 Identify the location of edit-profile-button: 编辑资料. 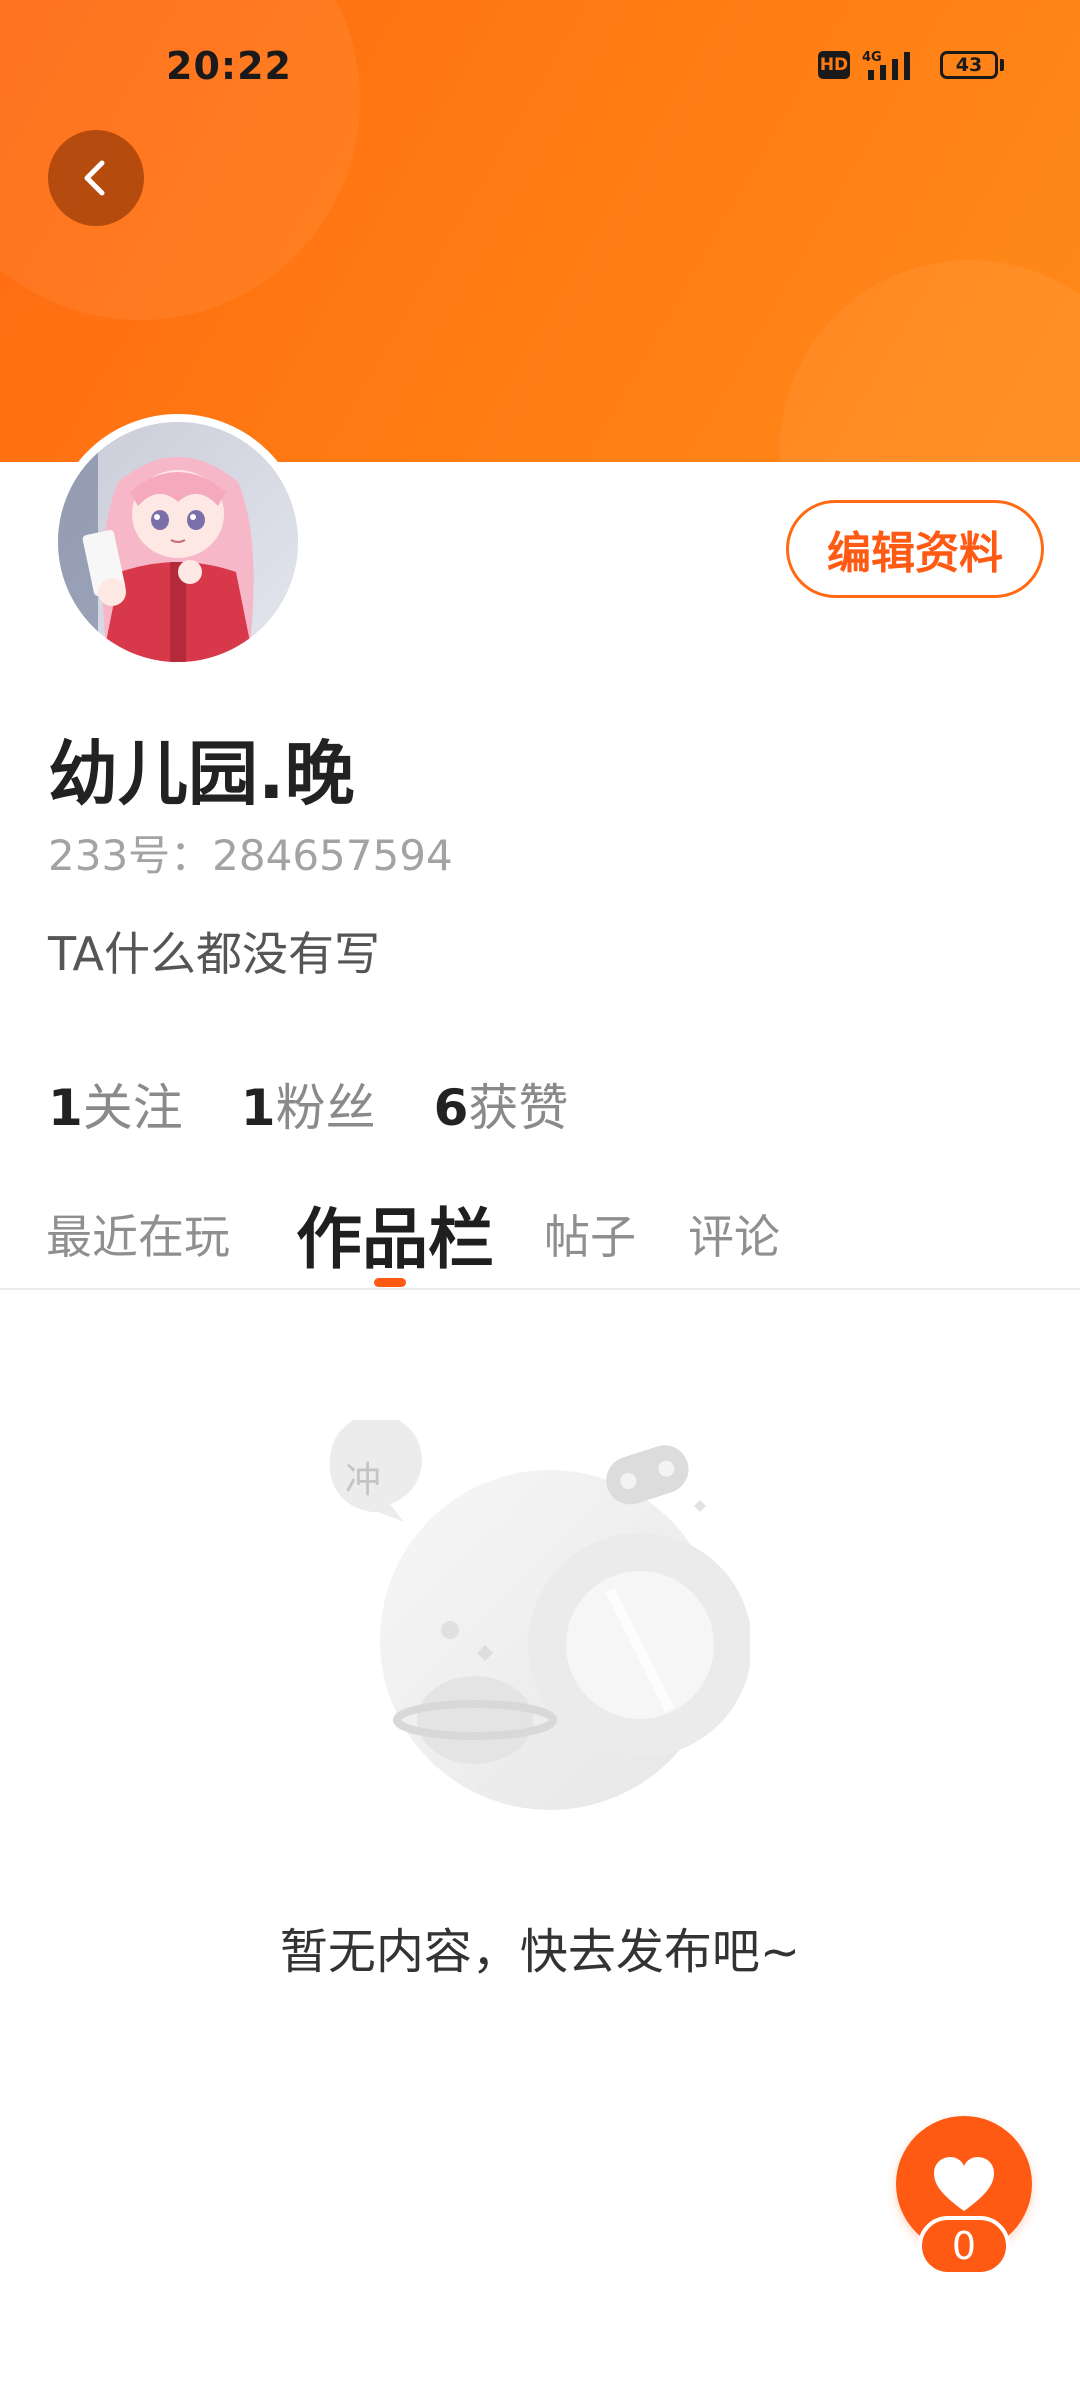
(915, 549).